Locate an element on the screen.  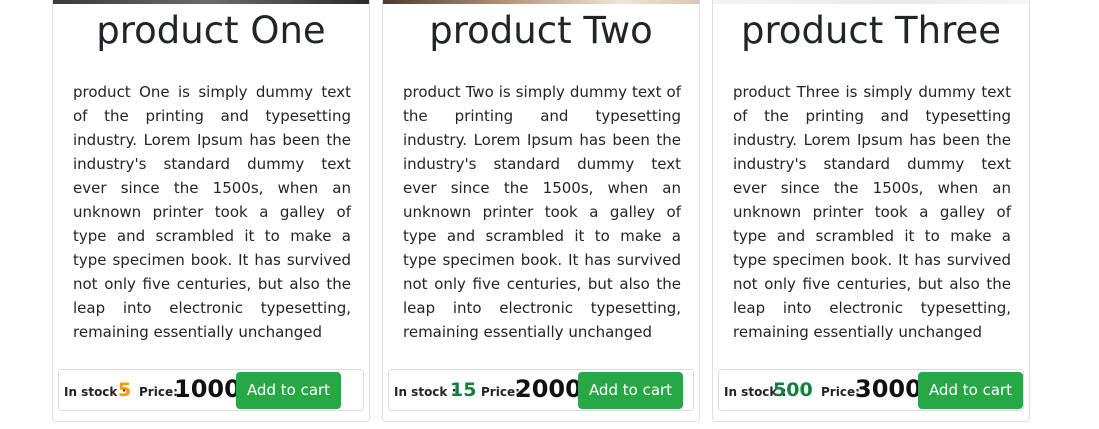
card-footer: In stock : 15 Price: 2000 Add to cart is located at coordinates (541, 390).